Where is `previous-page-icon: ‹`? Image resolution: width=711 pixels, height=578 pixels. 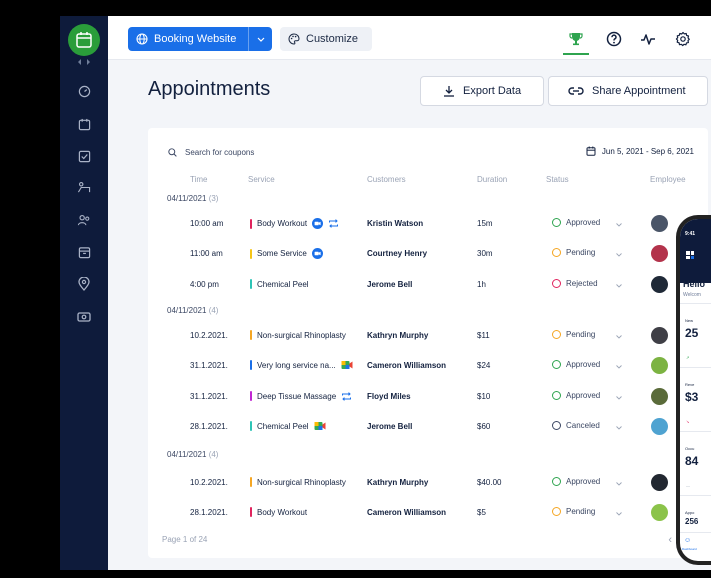 previous-page-icon: ‹ is located at coordinates (670, 540).